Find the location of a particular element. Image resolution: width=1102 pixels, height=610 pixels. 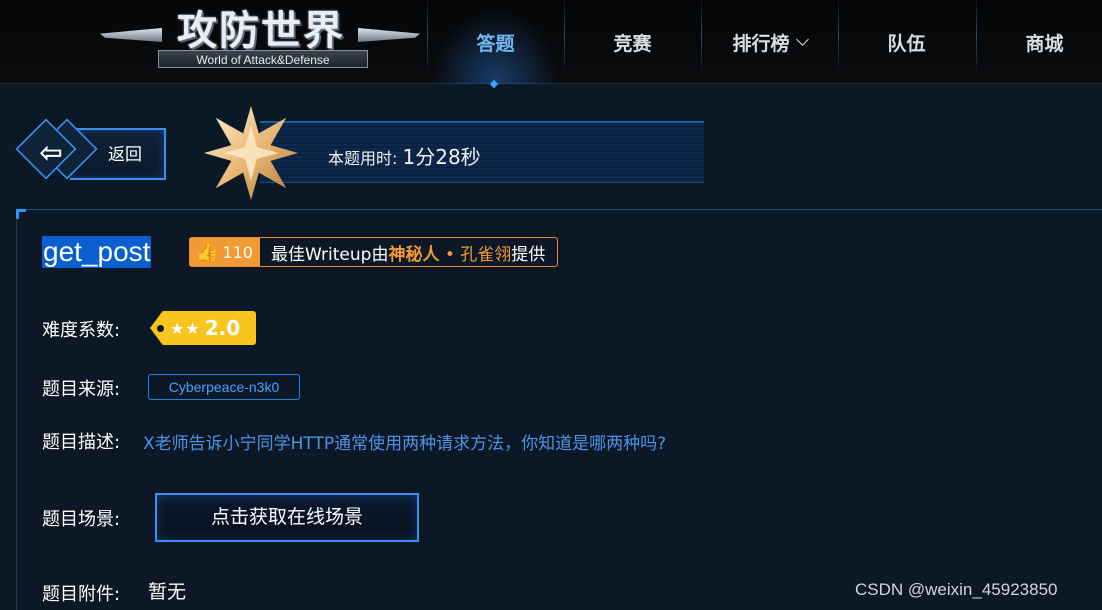

logo-title: 攻防世界 is located at coordinates (261, 30).